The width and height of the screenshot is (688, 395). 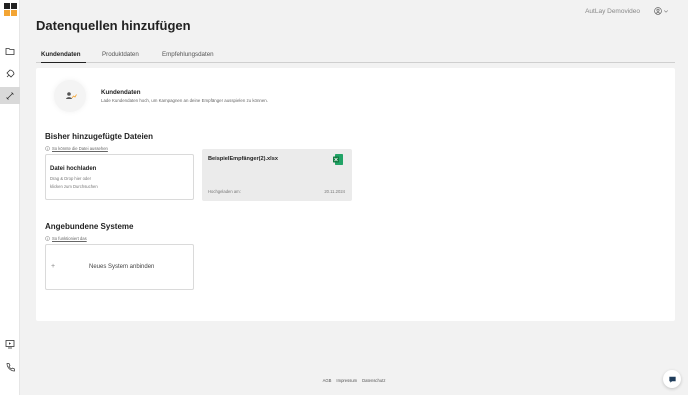 I want to click on footer-link-impressum: Impressum, so click(x=346, y=380).